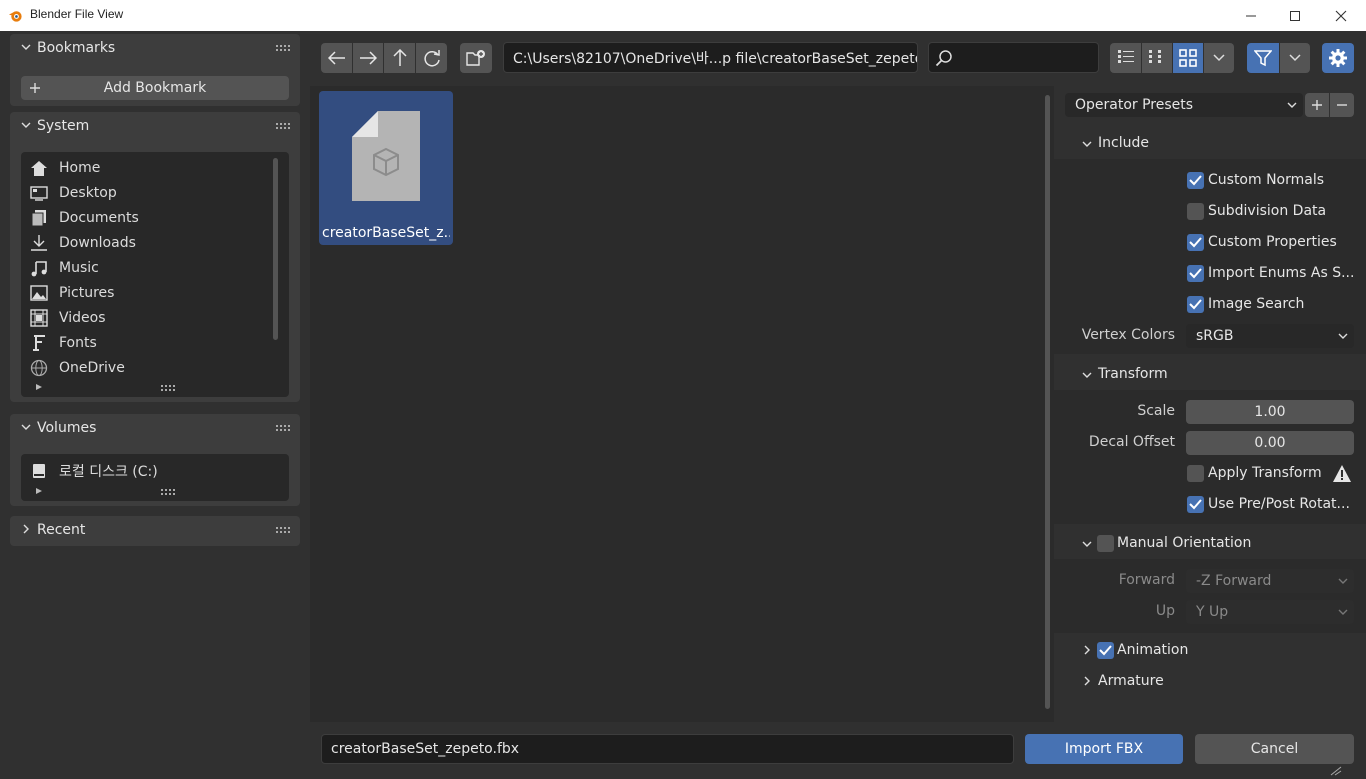  What do you see at coordinates (1013, 57) in the screenshot?
I see `search-input` at bounding box center [1013, 57].